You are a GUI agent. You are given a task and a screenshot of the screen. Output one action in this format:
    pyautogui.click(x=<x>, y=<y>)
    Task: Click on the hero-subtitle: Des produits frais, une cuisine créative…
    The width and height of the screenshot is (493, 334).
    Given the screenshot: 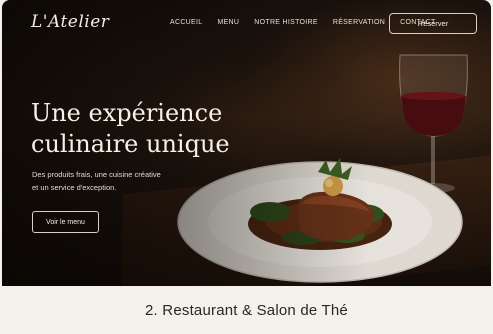 What is the action you would take?
    pyautogui.click(x=112, y=181)
    